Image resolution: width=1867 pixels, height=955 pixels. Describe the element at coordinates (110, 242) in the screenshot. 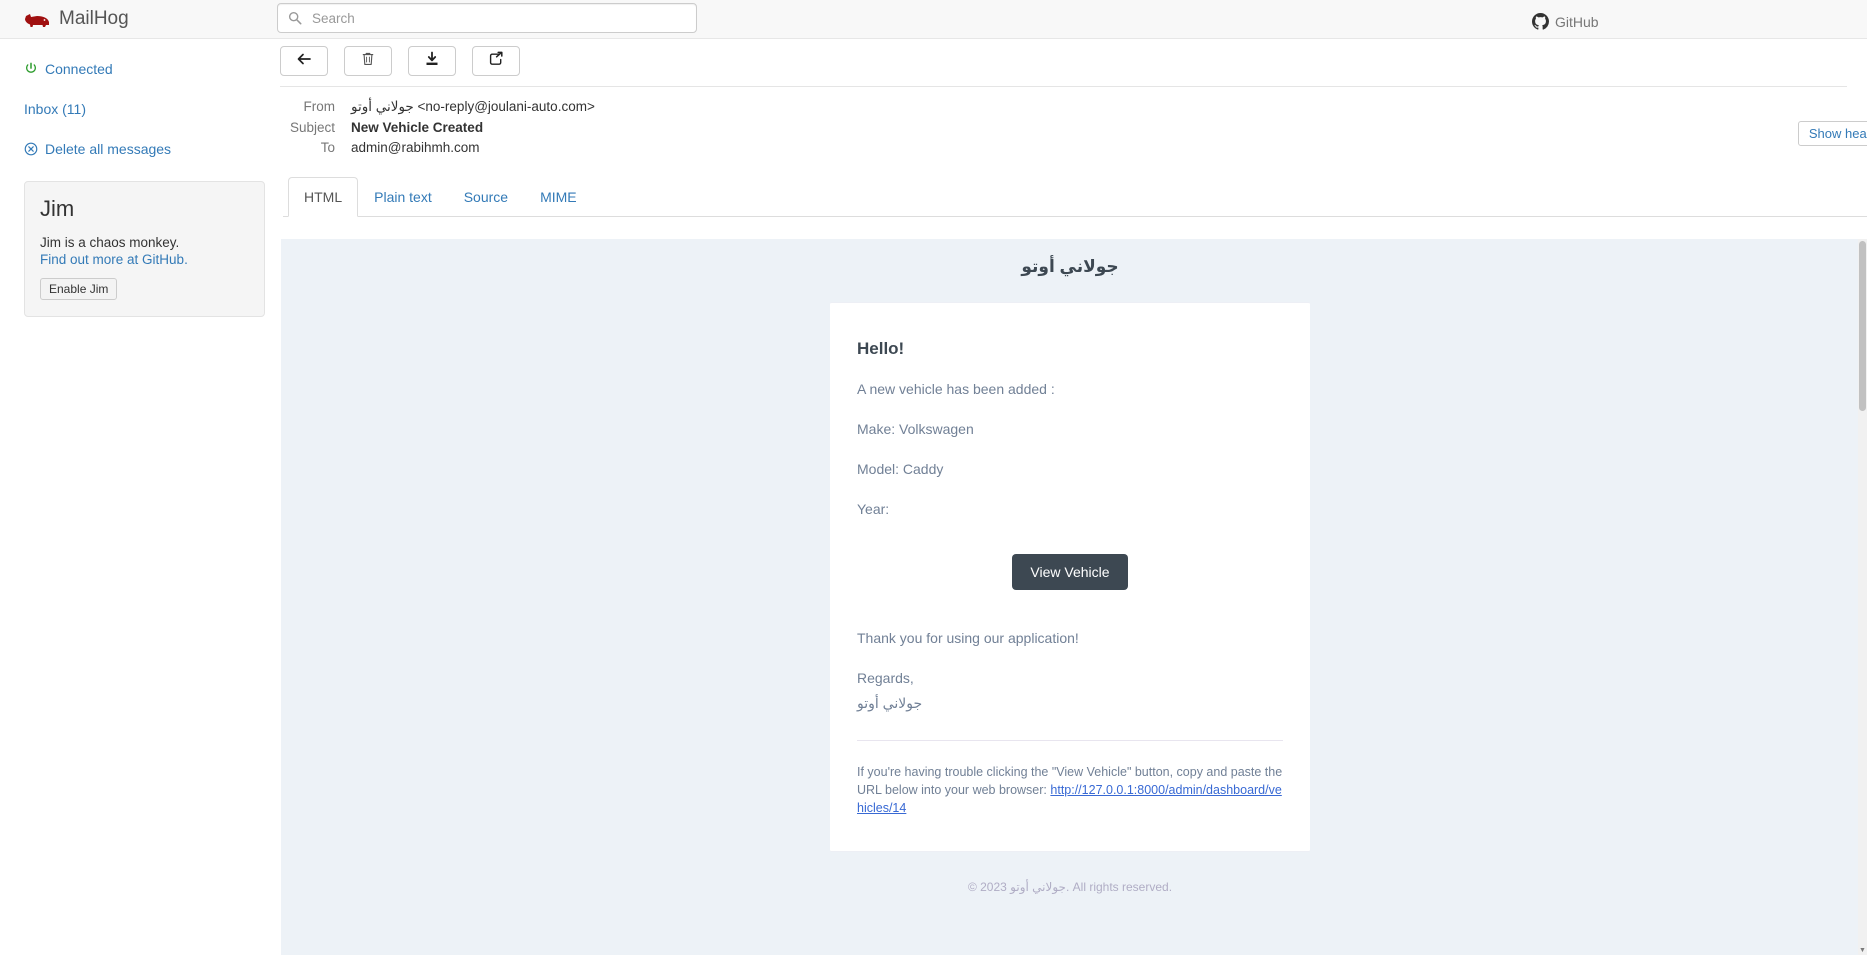

I see `jim-description: Jim is a chaos monkey.` at that location.